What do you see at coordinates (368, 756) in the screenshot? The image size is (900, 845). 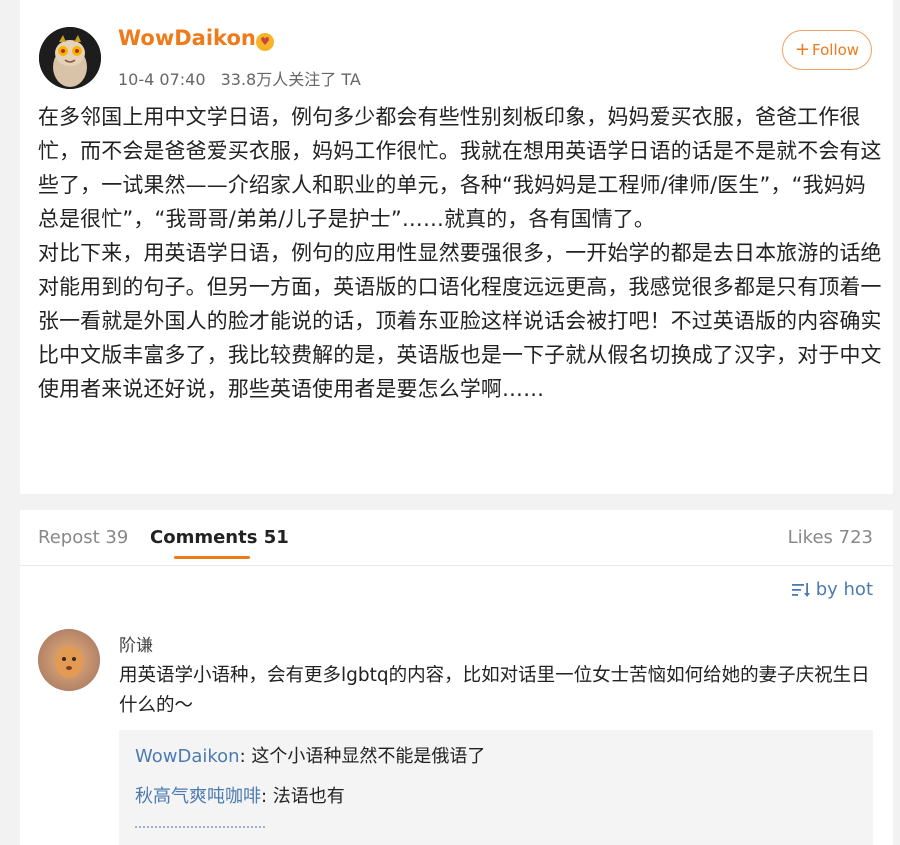 I see `reply-text: 这个小语种显然不能是俄语了` at bounding box center [368, 756].